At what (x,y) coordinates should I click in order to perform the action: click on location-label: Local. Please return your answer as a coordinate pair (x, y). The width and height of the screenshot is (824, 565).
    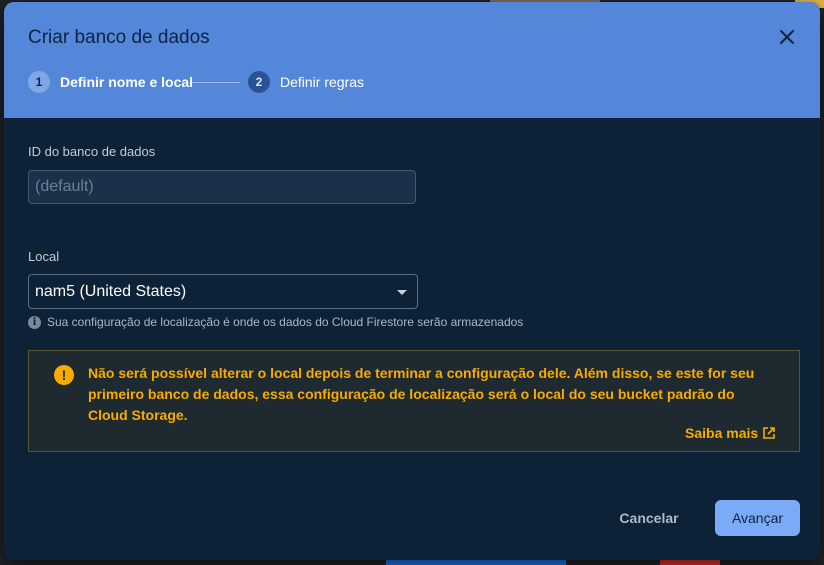
    Looking at the image, I should click on (44, 256).